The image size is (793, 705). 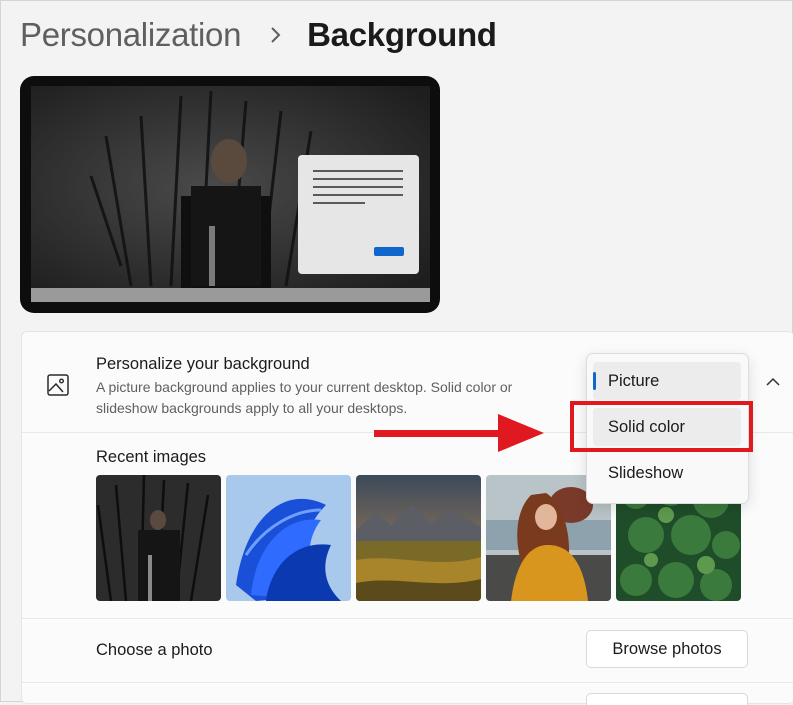 What do you see at coordinates (358, 214) in the screenshot?
I see `preview-window` at bounding box center [358, 214].